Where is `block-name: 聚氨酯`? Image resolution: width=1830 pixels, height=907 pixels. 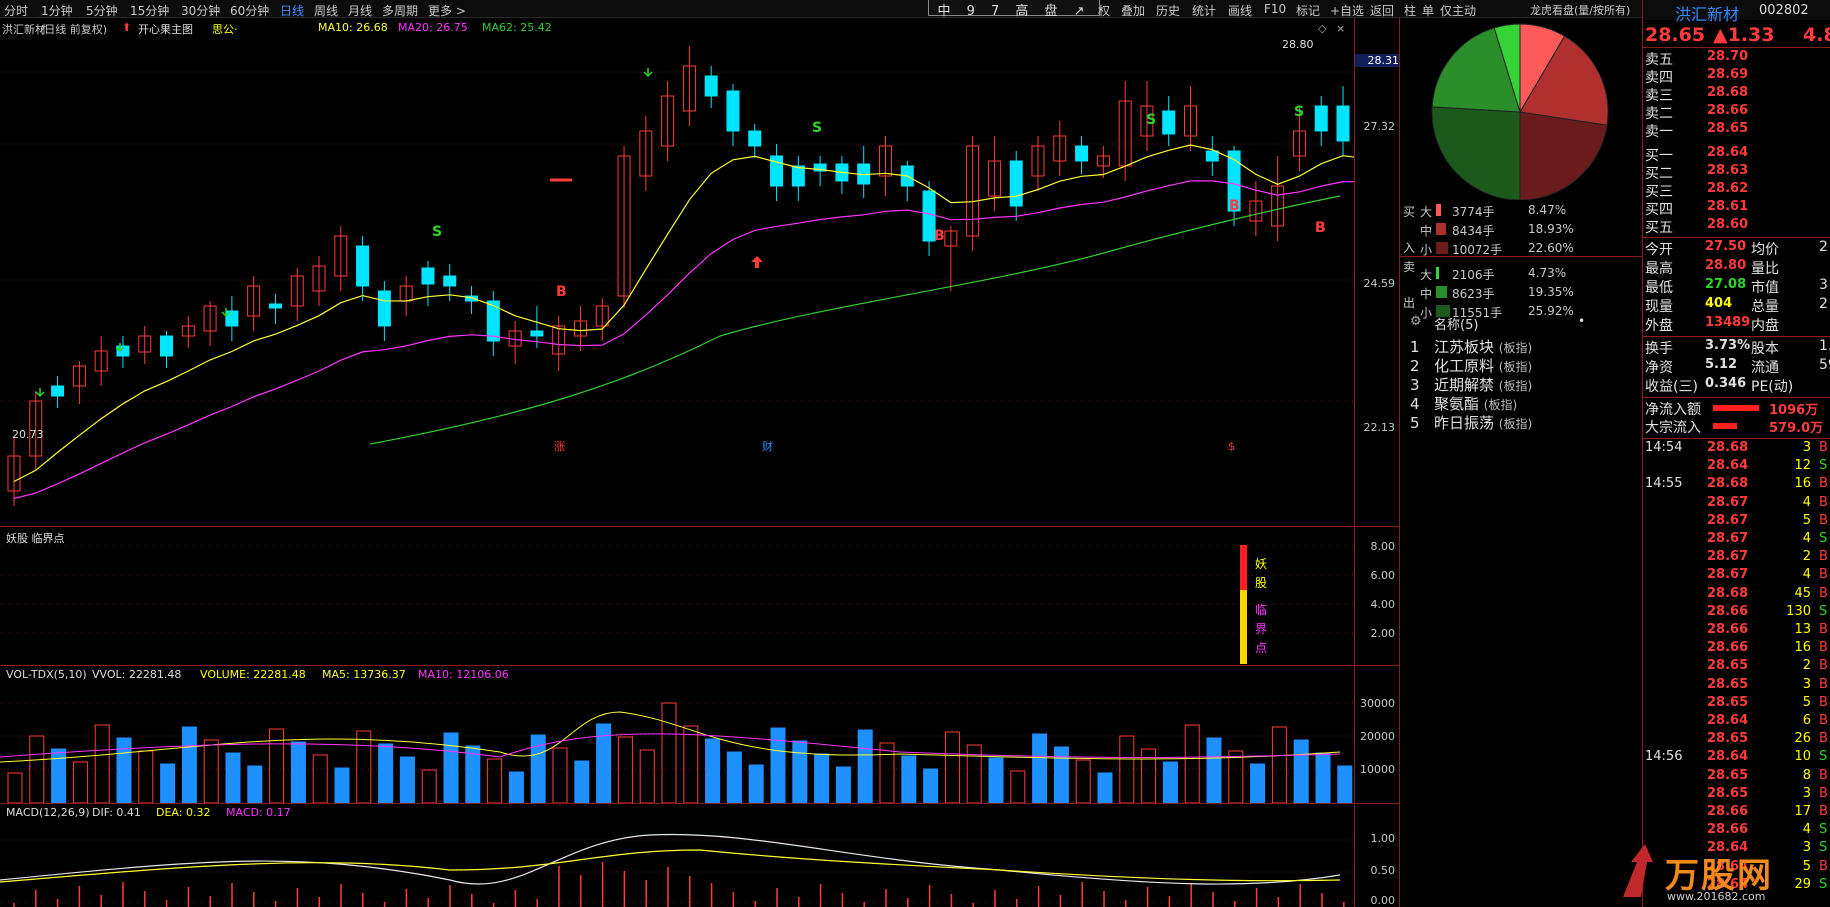
block-name: 聚氨酯 is located at coordinates (1459, 404).